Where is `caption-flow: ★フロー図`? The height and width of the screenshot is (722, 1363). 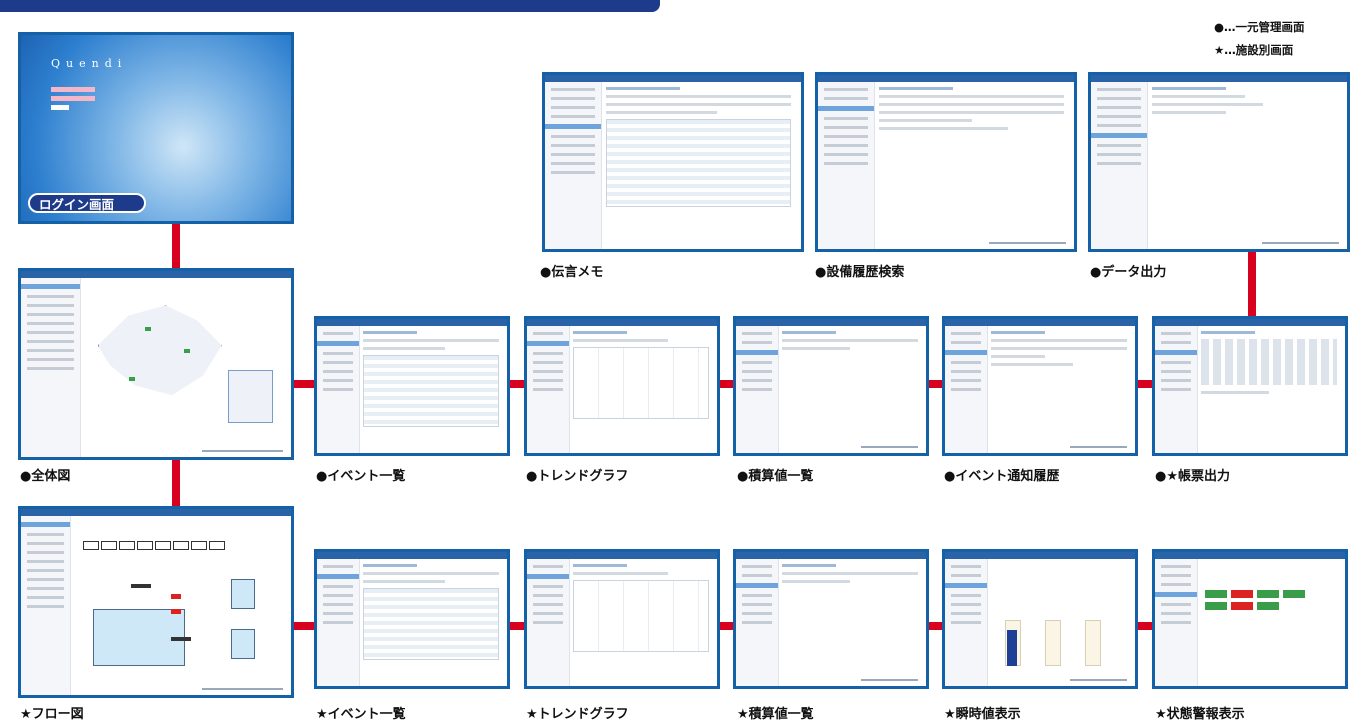
caption-flow: ★フロー図 is located at coordinates (52, 714).